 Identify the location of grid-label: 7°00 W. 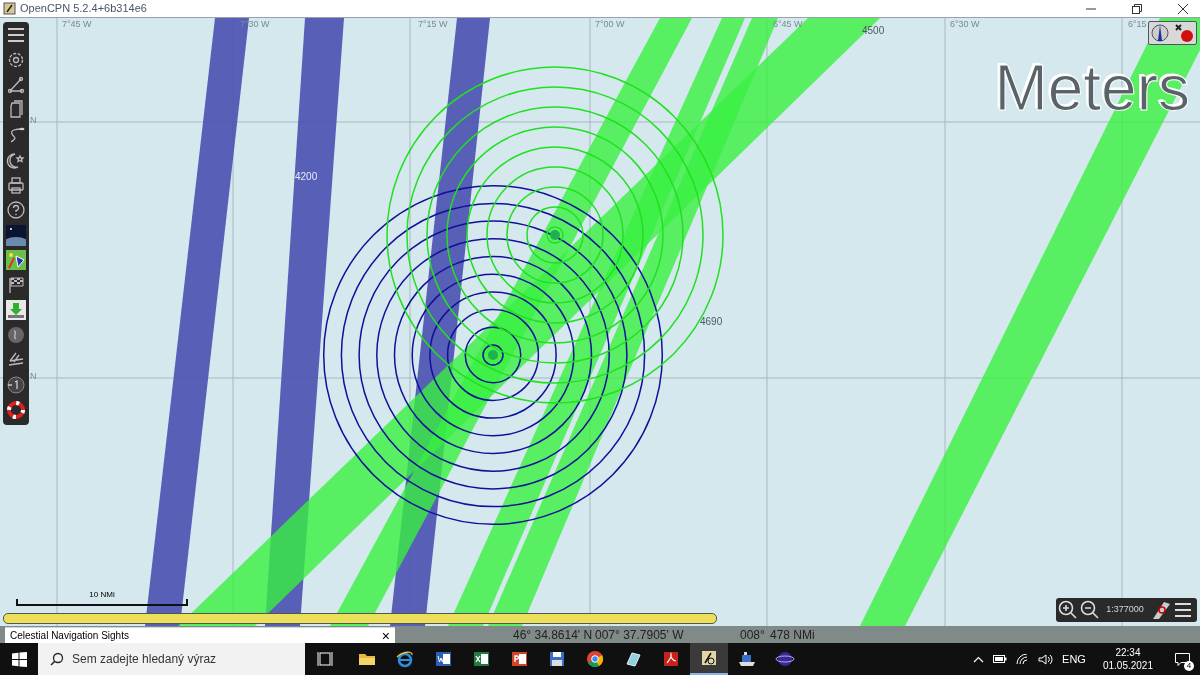
(610, 24).